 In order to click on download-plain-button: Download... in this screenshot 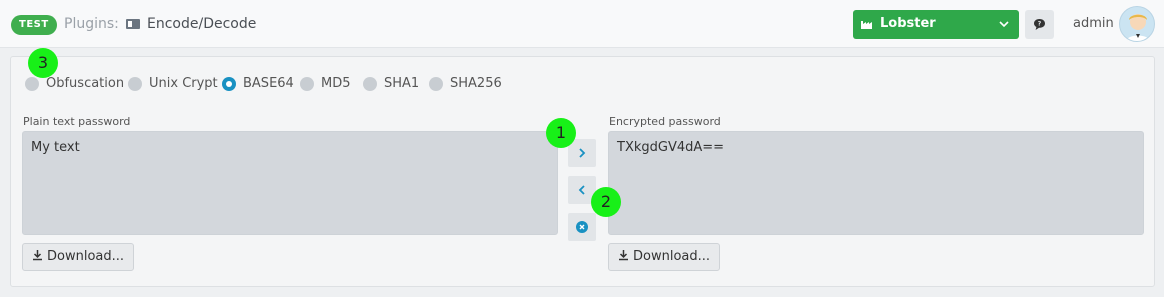, I will do `click(78, 257)`.